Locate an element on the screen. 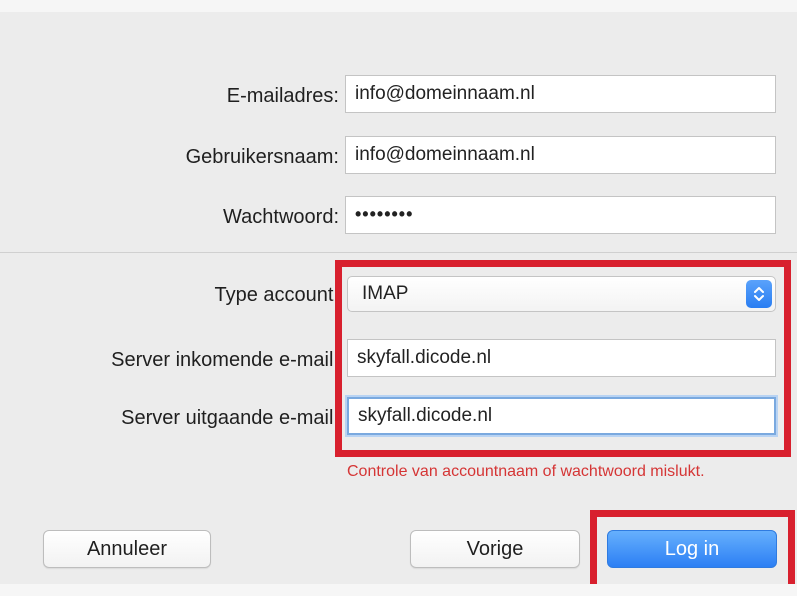  section-divider is located at coordinates (398, 252).